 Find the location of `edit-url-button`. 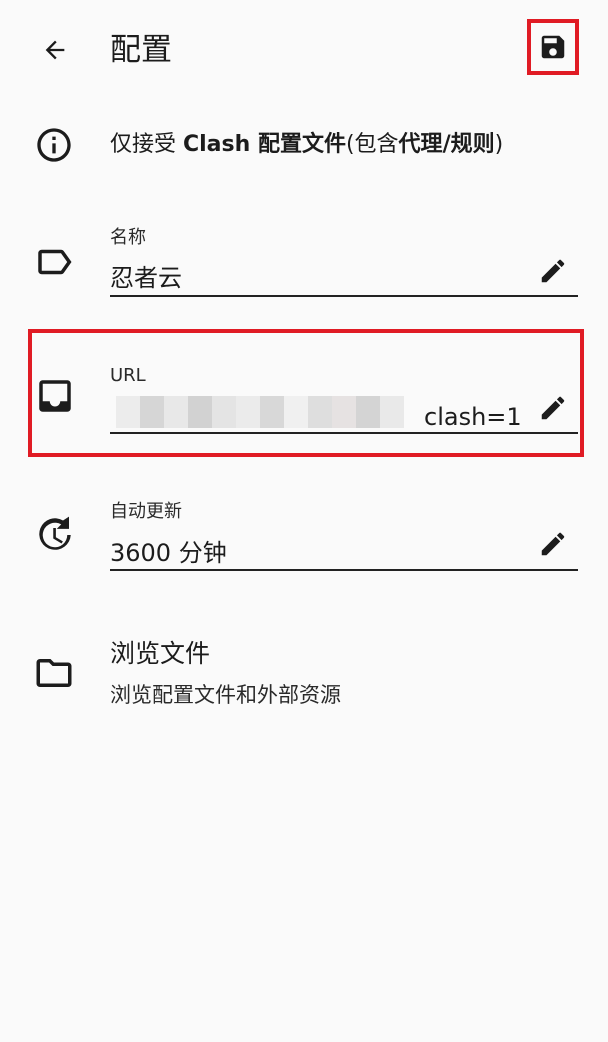

edit-url-button is located at coordinates (553, 408).